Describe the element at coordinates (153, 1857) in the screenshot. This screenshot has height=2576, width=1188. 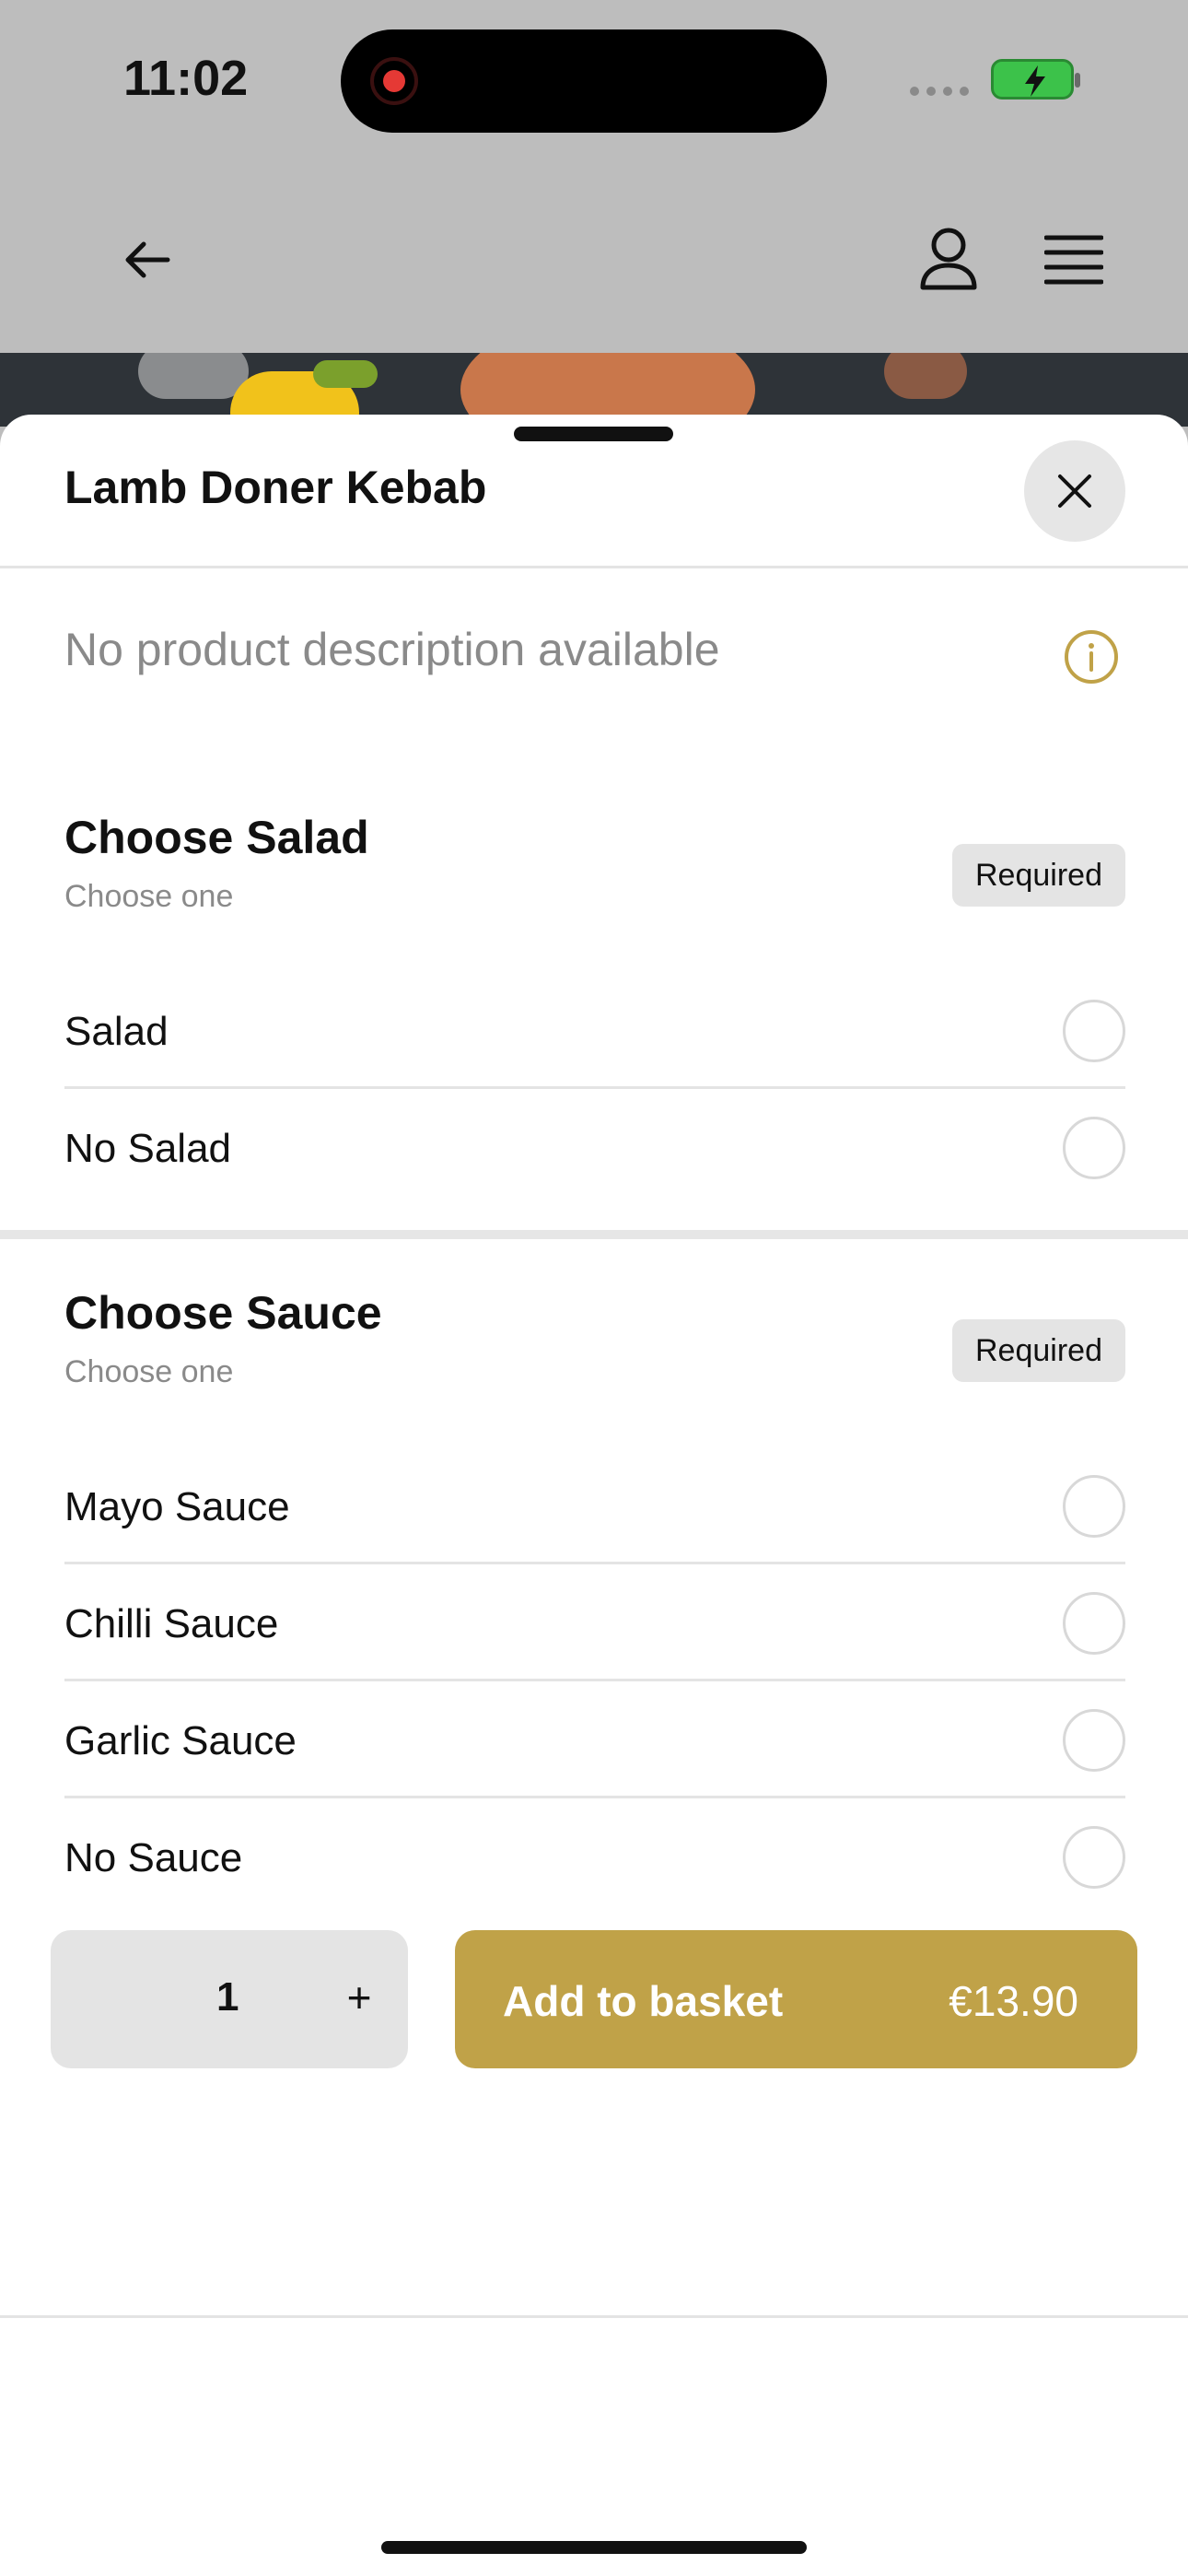
I see `option-label: No Sauce` at that location.